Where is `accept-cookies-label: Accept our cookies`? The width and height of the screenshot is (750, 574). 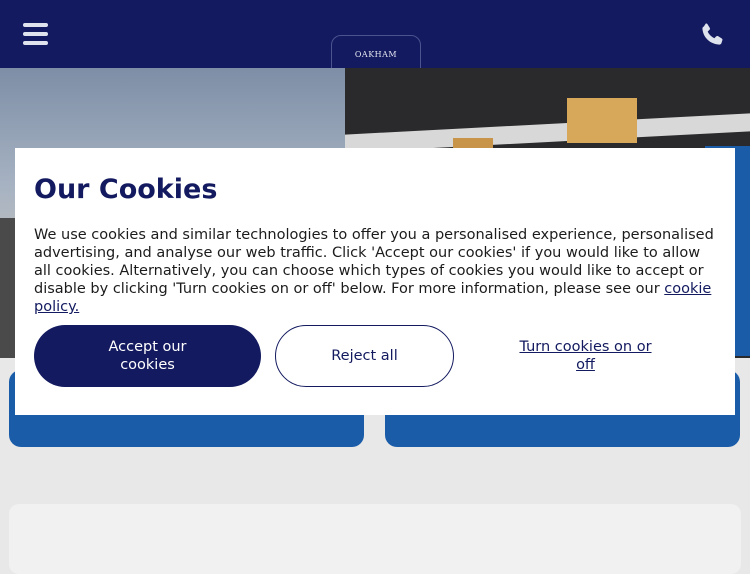 accept-cookies-label: Accept our cookies is located at coordinates (147, 356).